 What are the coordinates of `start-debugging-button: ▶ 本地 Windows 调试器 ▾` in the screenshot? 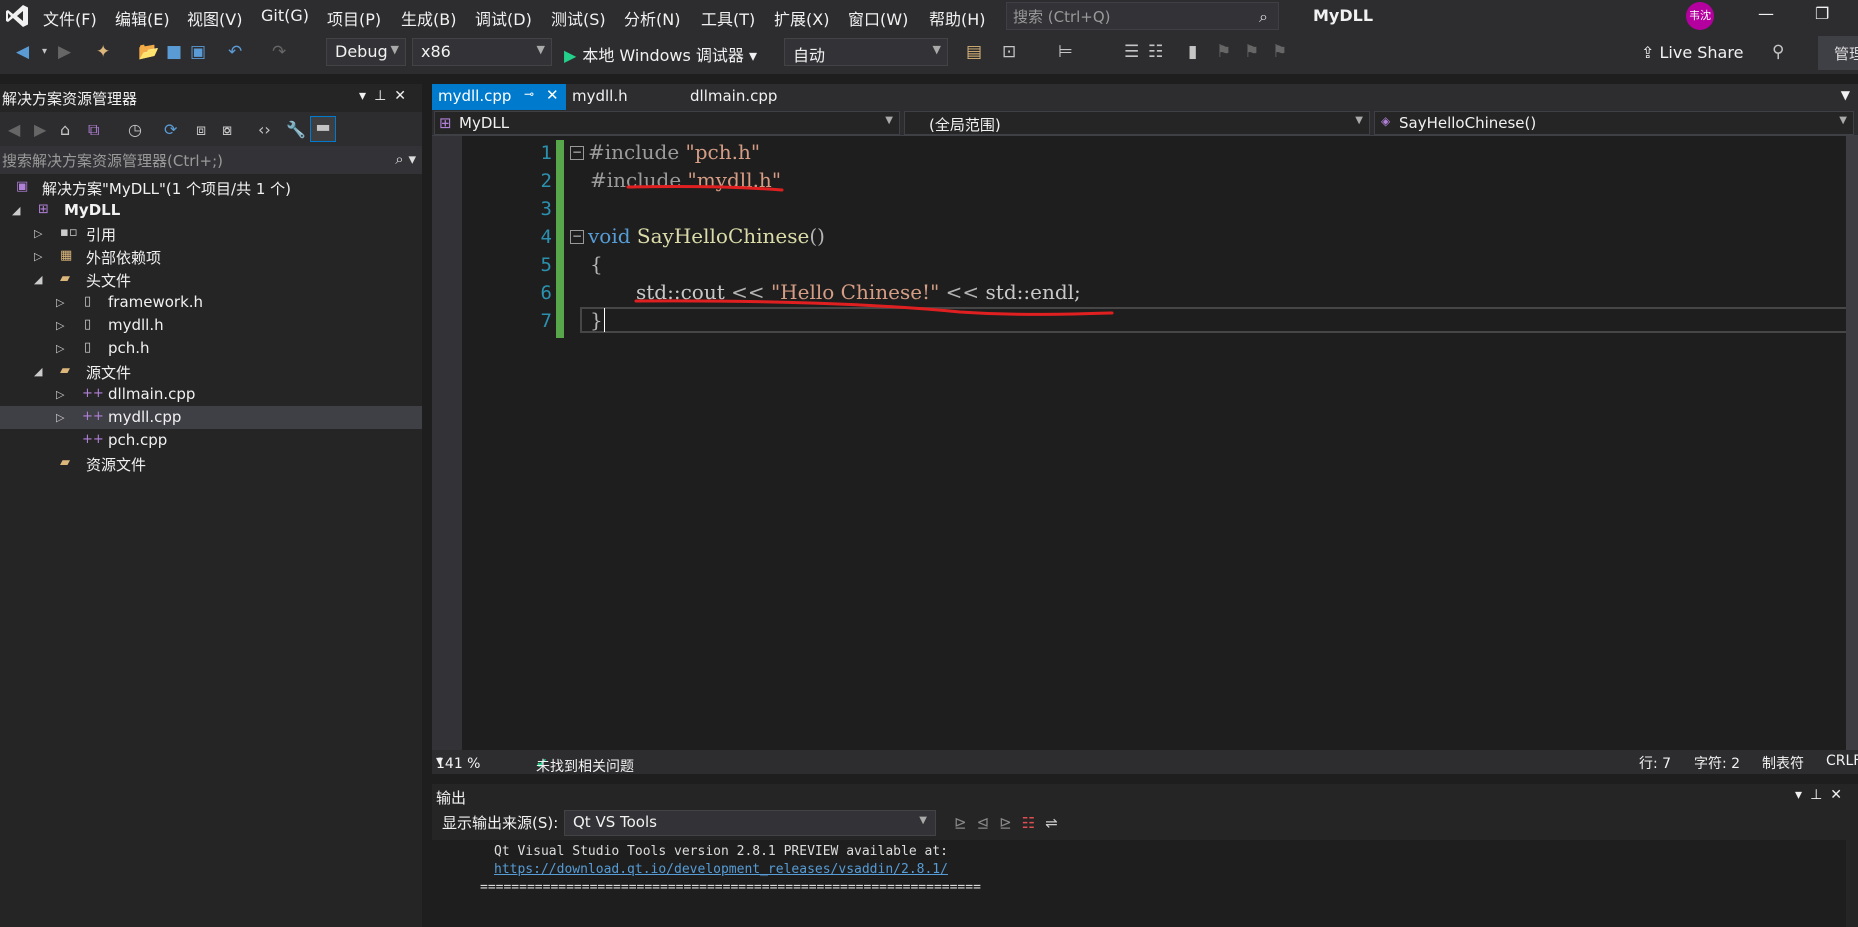 It's located at (660, 54).